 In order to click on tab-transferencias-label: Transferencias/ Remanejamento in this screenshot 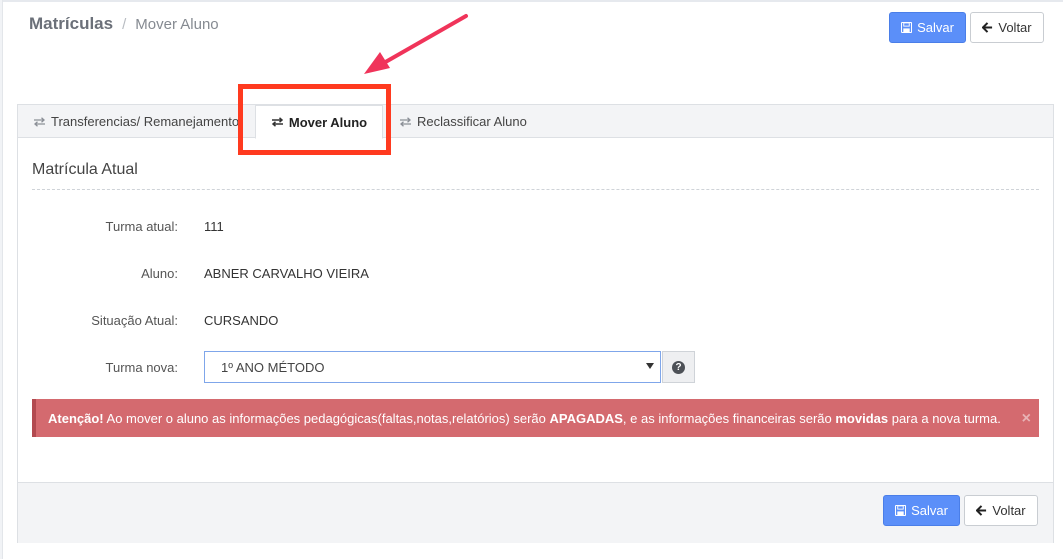, I will do `click(145, 121)`.